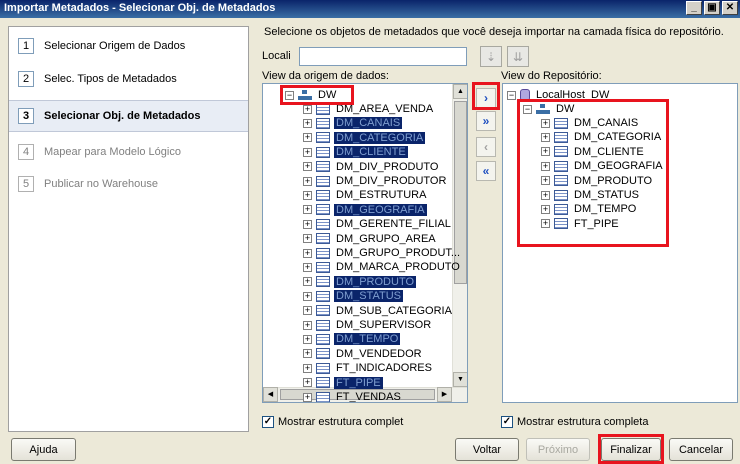  I want to click on repository-schema-node: − DW, so click(549, 109).